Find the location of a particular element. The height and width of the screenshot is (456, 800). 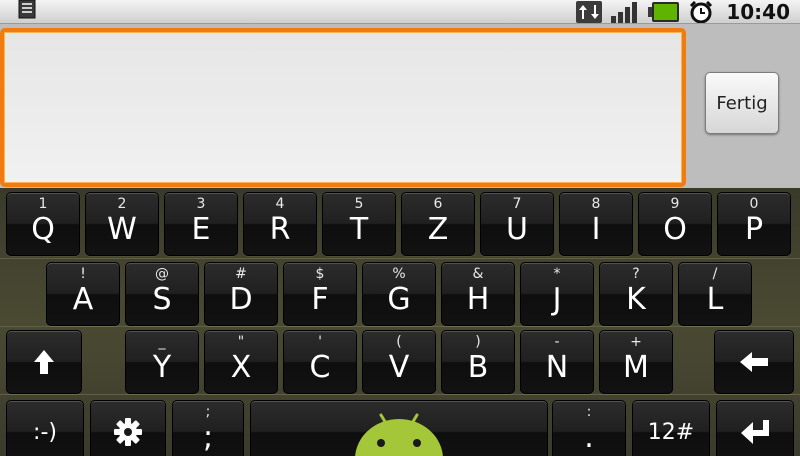

smiley-label: :-) is located at coordinates (45, 432).